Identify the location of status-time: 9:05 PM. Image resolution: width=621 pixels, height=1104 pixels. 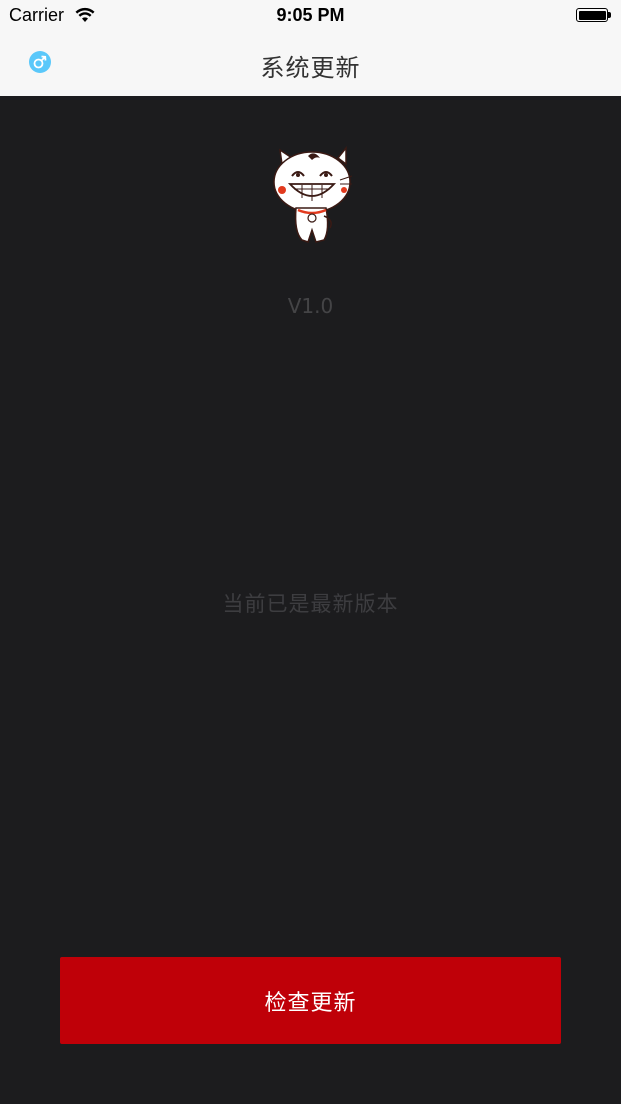
(310, 15).